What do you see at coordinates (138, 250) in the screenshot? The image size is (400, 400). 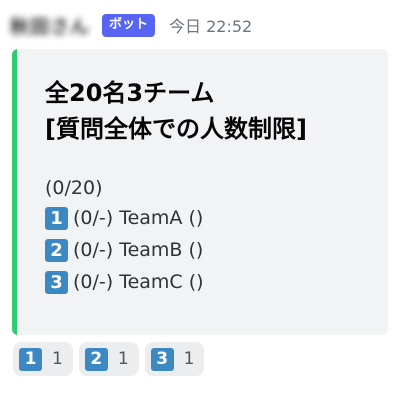 I see `team-text: (0/-) TeamB ()` at bounding box center [138, 250].